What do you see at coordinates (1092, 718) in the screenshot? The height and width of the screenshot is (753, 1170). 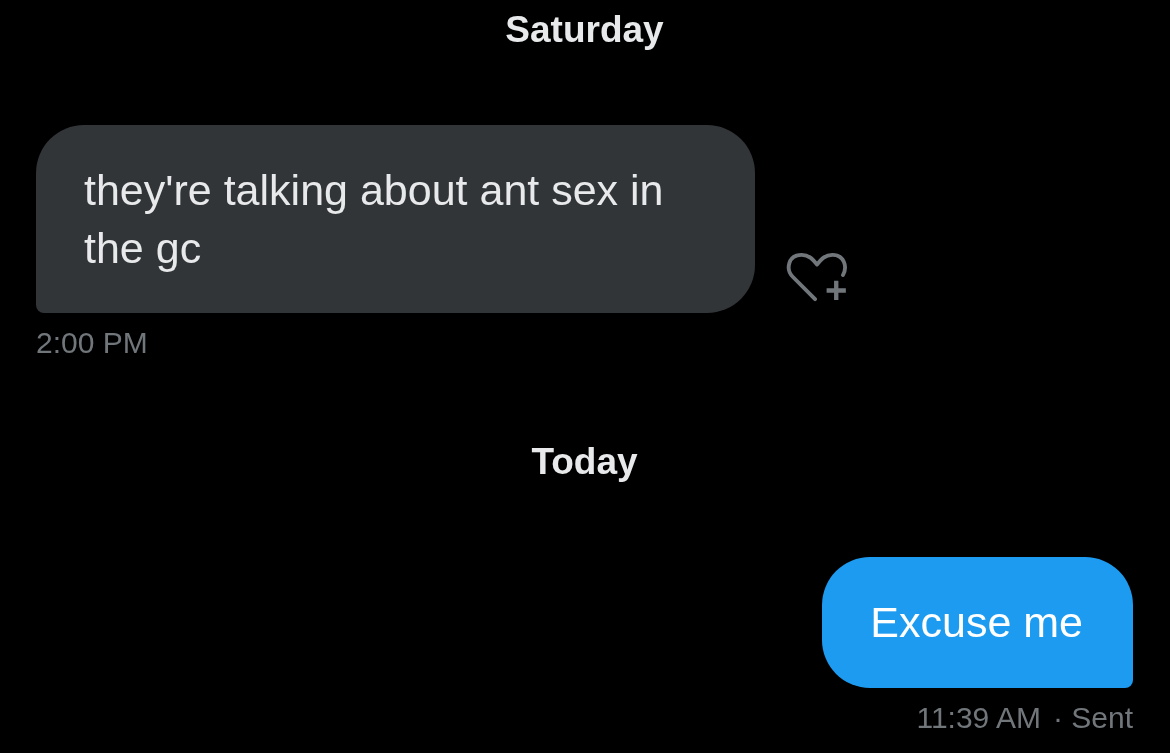 I see `delivery-status: · Sent` at bounding box center [1092, 718].